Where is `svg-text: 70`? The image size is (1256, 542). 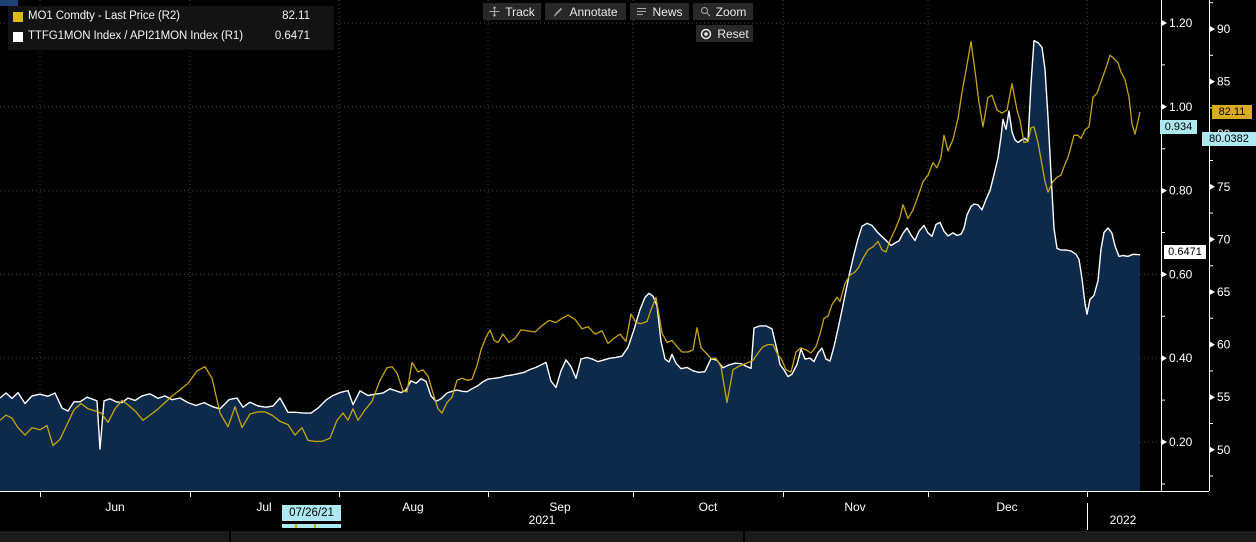 svg-text: 70 is located at coordinates (1224, 239).